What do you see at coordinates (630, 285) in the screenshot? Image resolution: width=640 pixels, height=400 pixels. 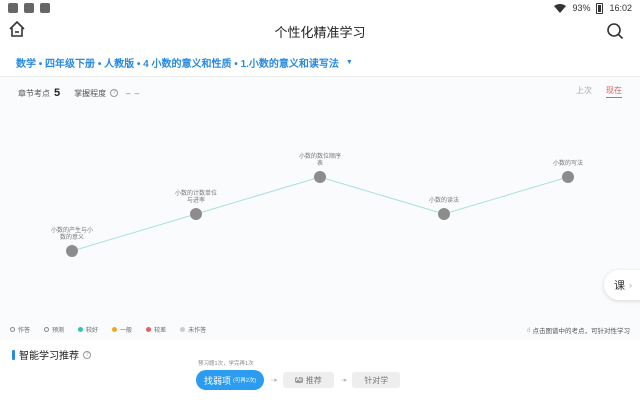 I see `chevron-right-icon: ›` at bounding box center [630, 285].